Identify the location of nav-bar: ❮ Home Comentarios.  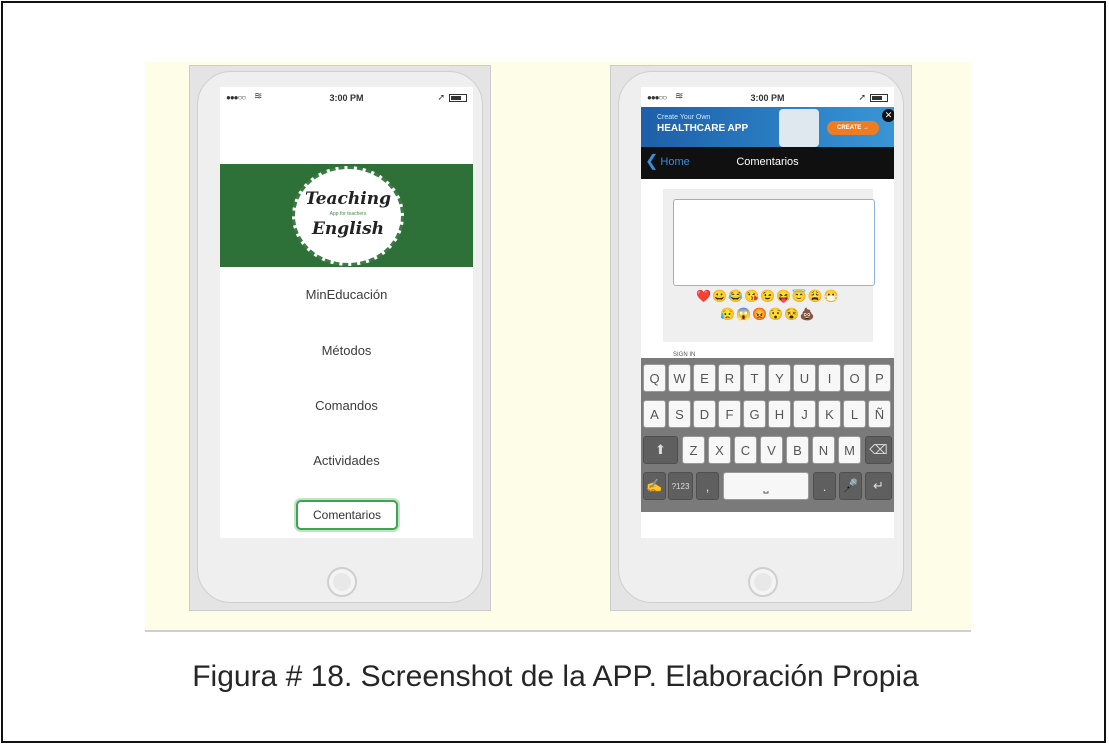
(767, 163).